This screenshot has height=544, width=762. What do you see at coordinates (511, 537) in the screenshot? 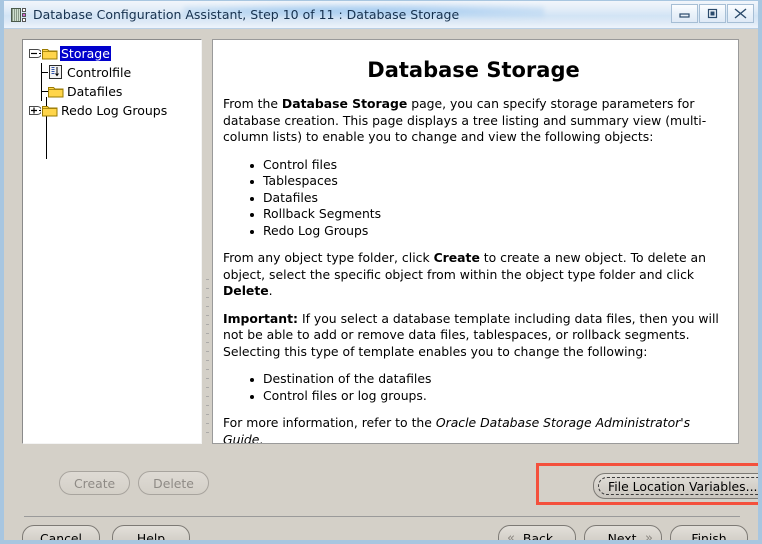
I see `double-chevron-left-icon: «` at bounding box center [511, 537].